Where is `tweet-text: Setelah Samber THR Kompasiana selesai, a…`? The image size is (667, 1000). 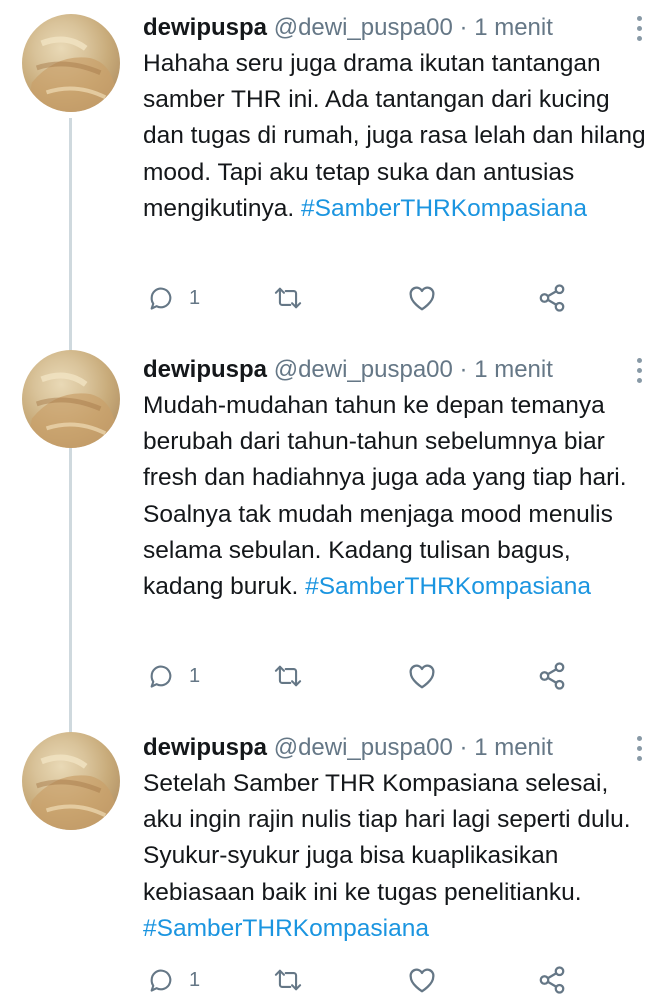 tweet-text: Setelah Samber THR Kompasiana selesai, a… is located at coordinates (398, 856).